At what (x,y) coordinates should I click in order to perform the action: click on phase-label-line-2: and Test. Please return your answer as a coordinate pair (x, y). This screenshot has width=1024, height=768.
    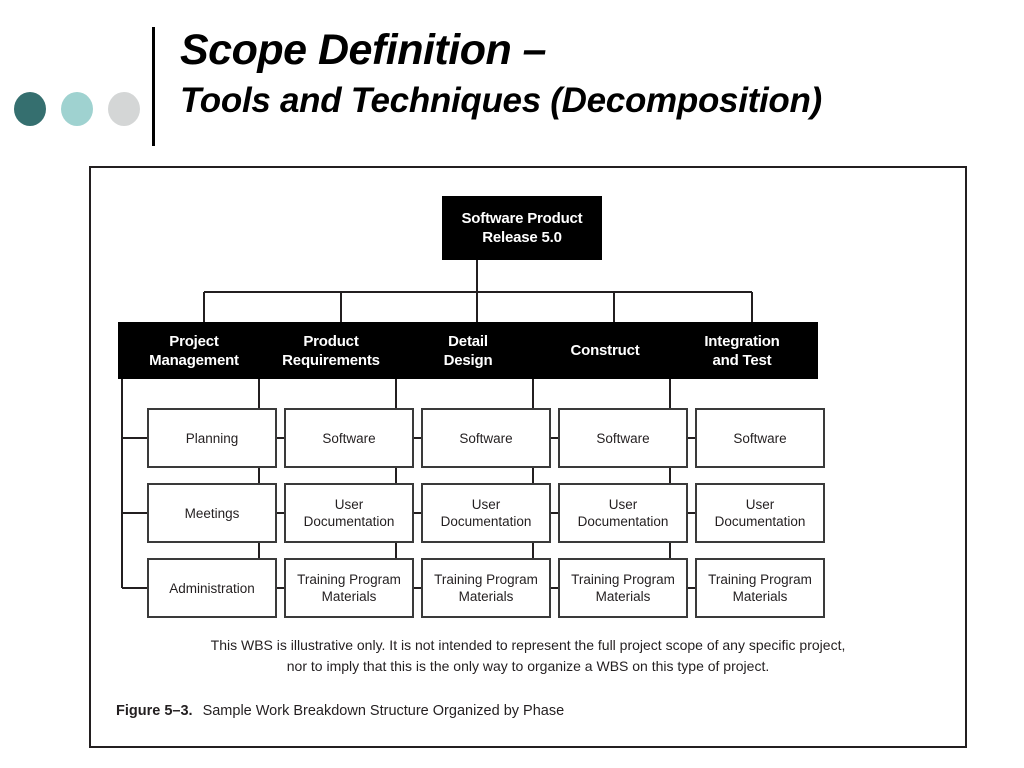
    Looking at the image, I should click on (742, 360).